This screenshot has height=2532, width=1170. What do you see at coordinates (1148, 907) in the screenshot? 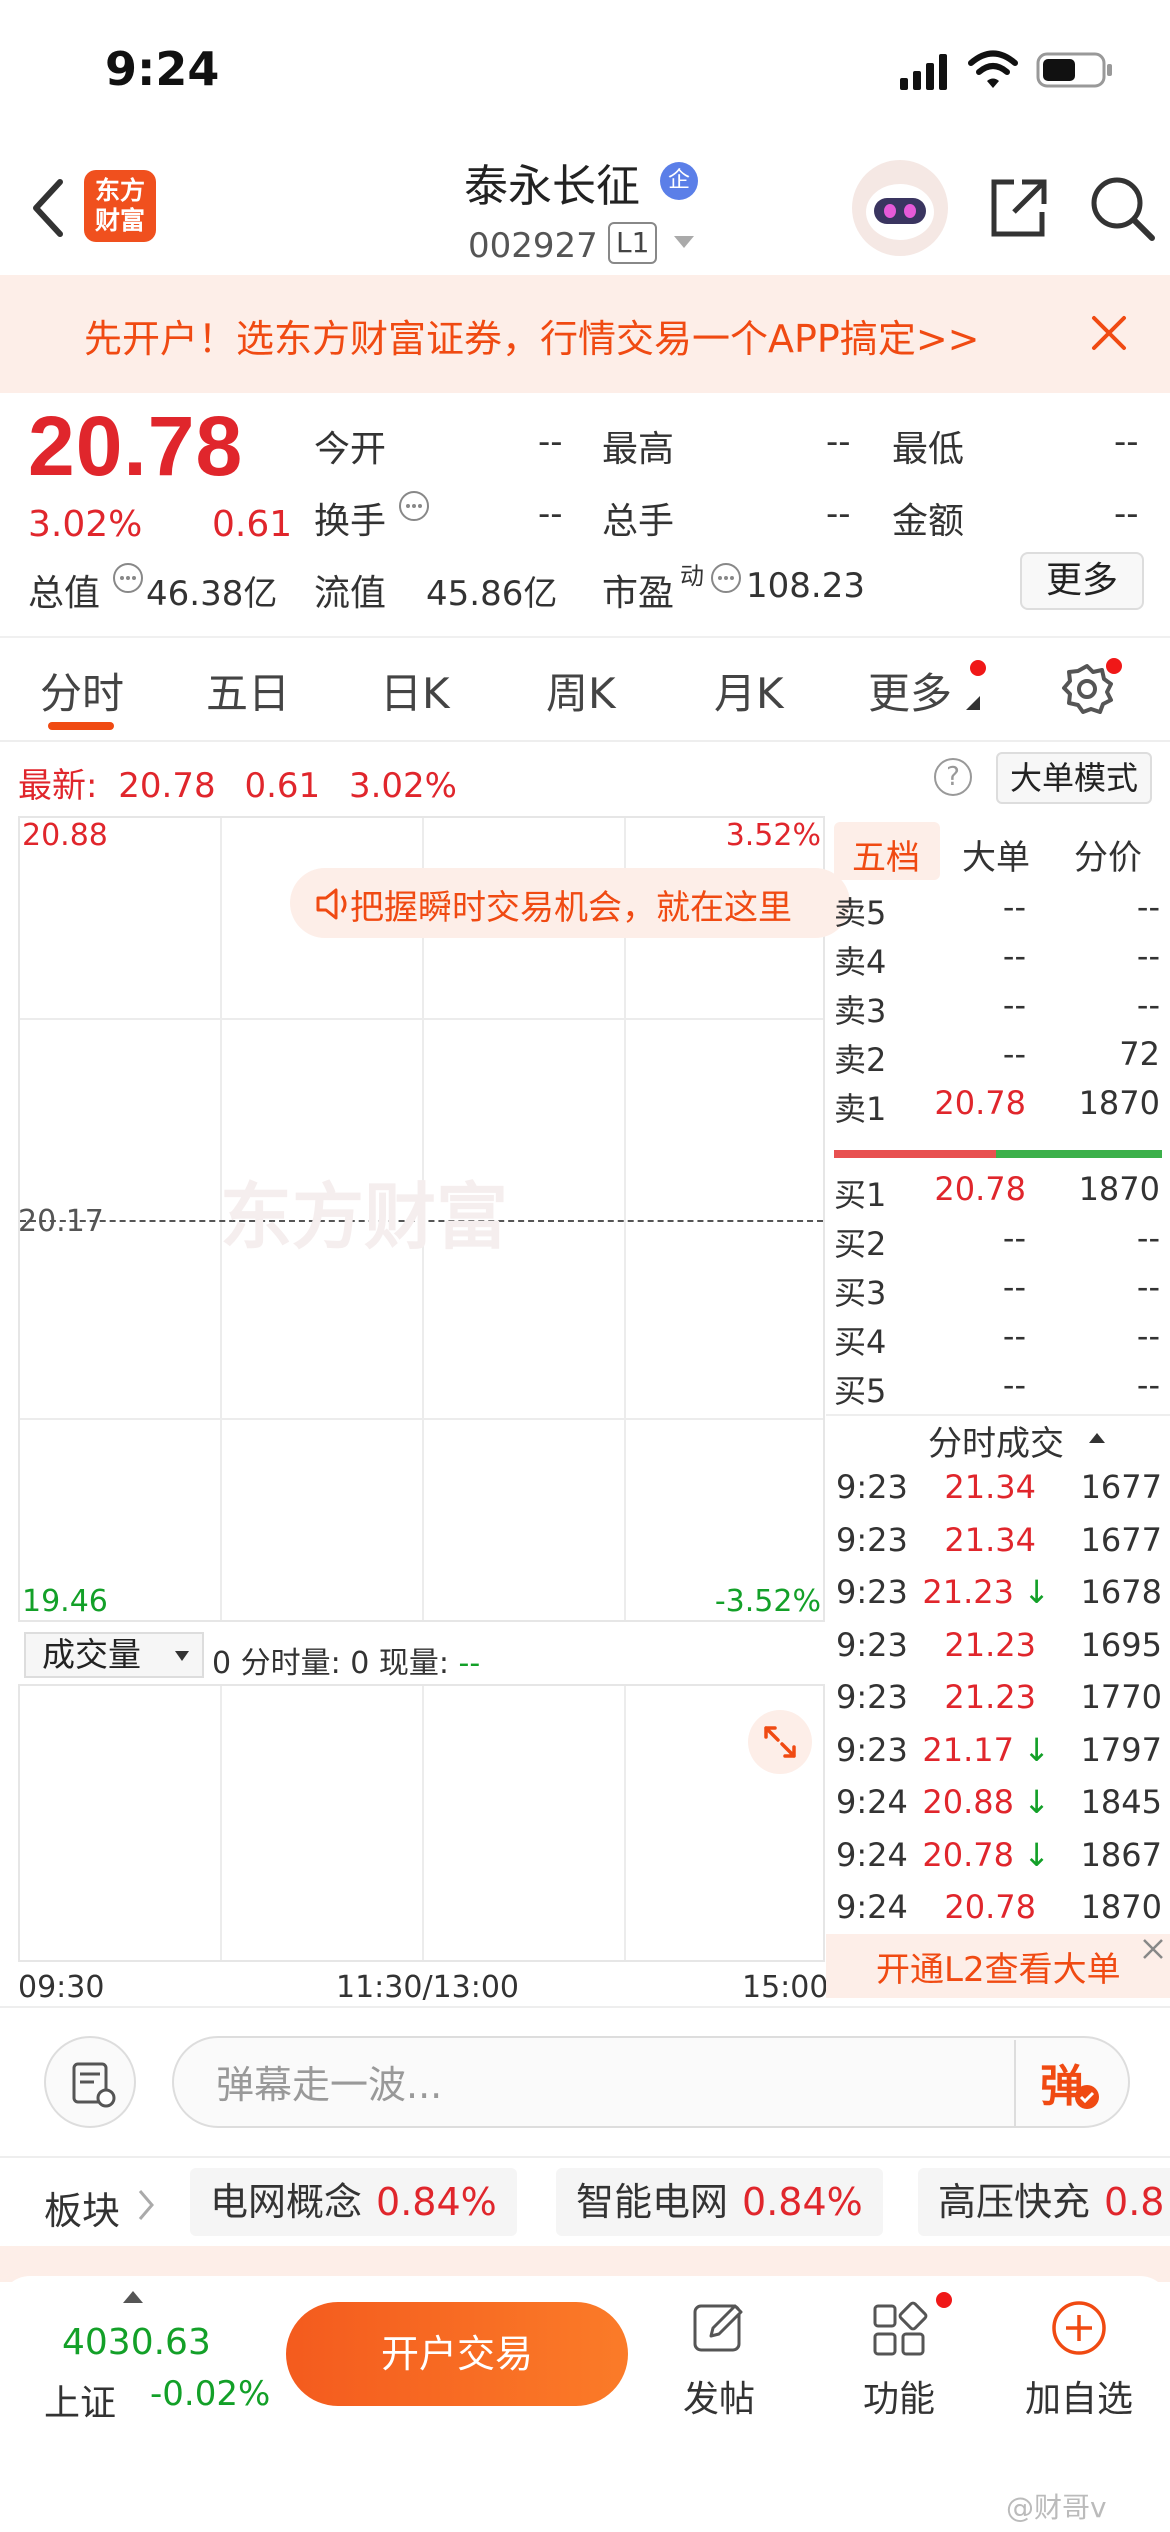
I see `ask-volume: --` at bounding box center [1148, 907].